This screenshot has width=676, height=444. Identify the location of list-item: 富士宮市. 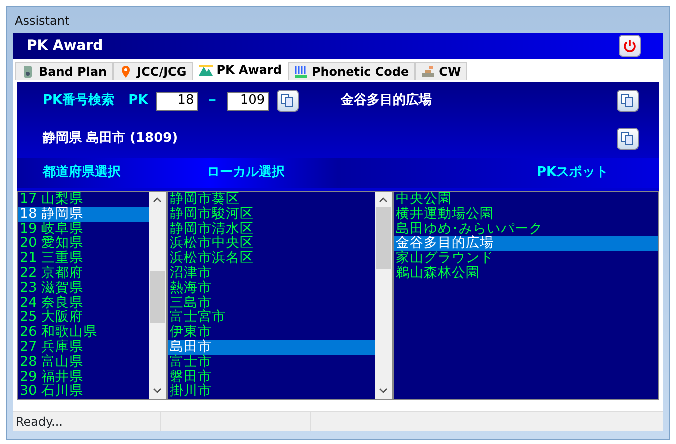
(271, 318).